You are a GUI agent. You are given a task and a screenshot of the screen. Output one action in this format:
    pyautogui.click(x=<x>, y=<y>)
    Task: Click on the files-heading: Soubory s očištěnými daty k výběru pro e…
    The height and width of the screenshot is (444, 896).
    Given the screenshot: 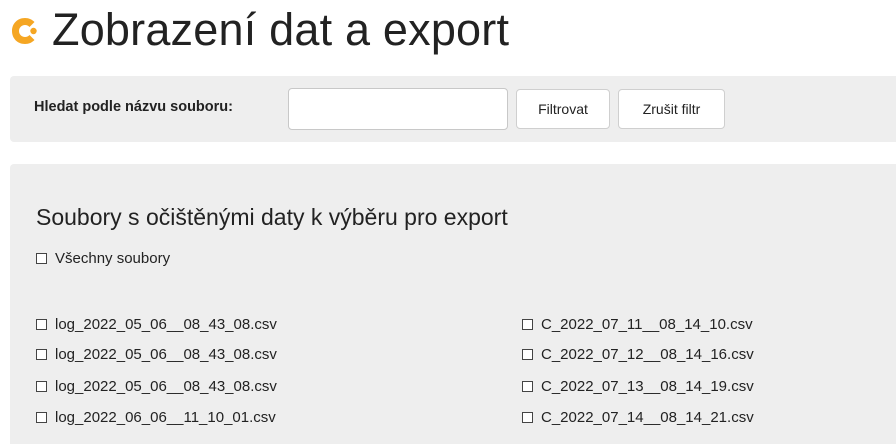 What is the action you would take?
    pyautogui.click(x=272, y=217)
    